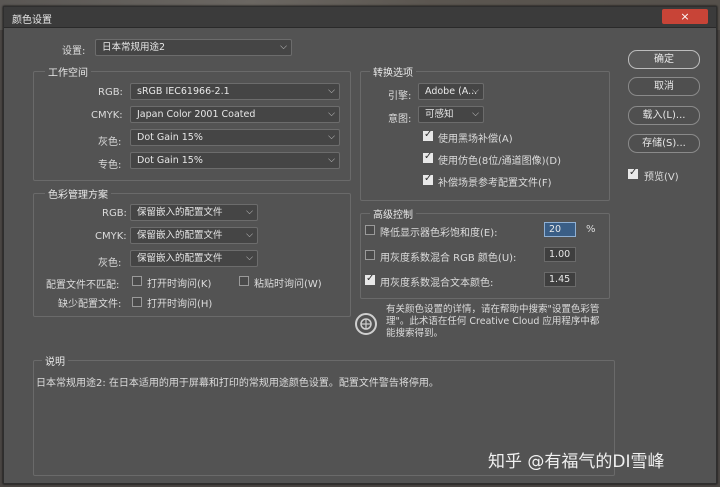  Describe the element at coordinates (244, 281) in the screenshot. I see `ask-paste-checkbox` at that location.